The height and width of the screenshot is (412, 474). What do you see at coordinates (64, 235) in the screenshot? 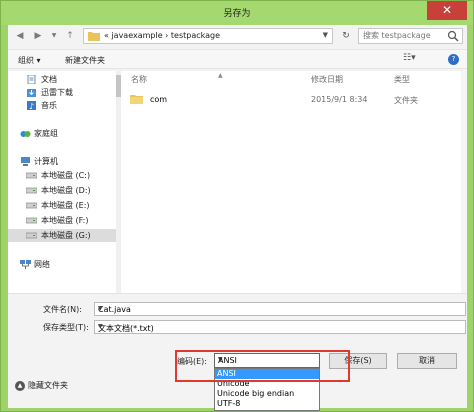
I see `nav-item-drive-g: 本地磁盘 (G:)` at bounding box center [64, 235].